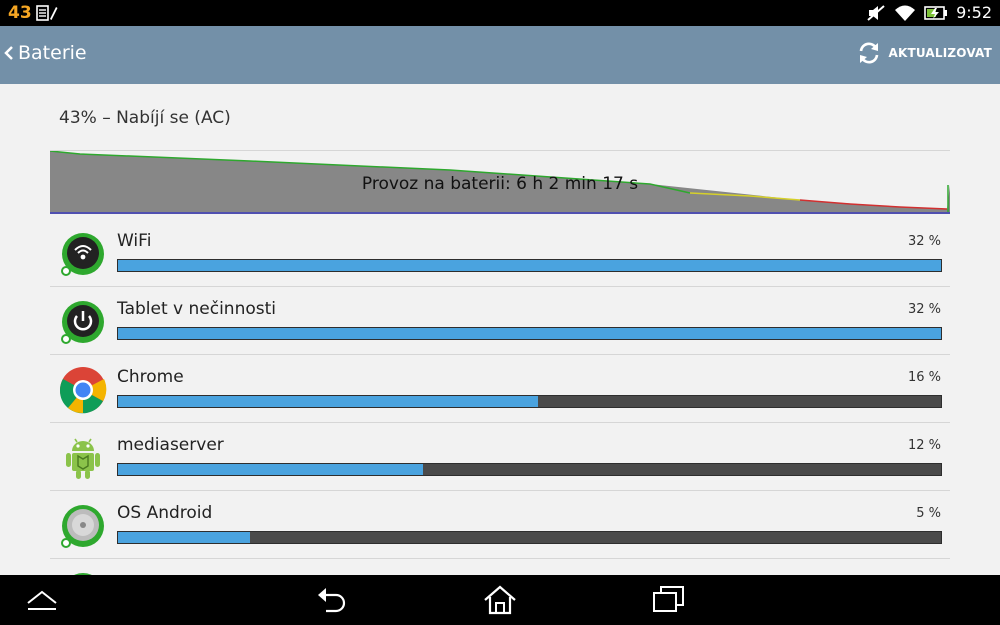 This screenshot has height=625, width=1000. What do you see at coordinates (196, 309) in the screenshot?
I see `usage-item-name: Tablet v nečinnosti` at bounding box center [196, 309].